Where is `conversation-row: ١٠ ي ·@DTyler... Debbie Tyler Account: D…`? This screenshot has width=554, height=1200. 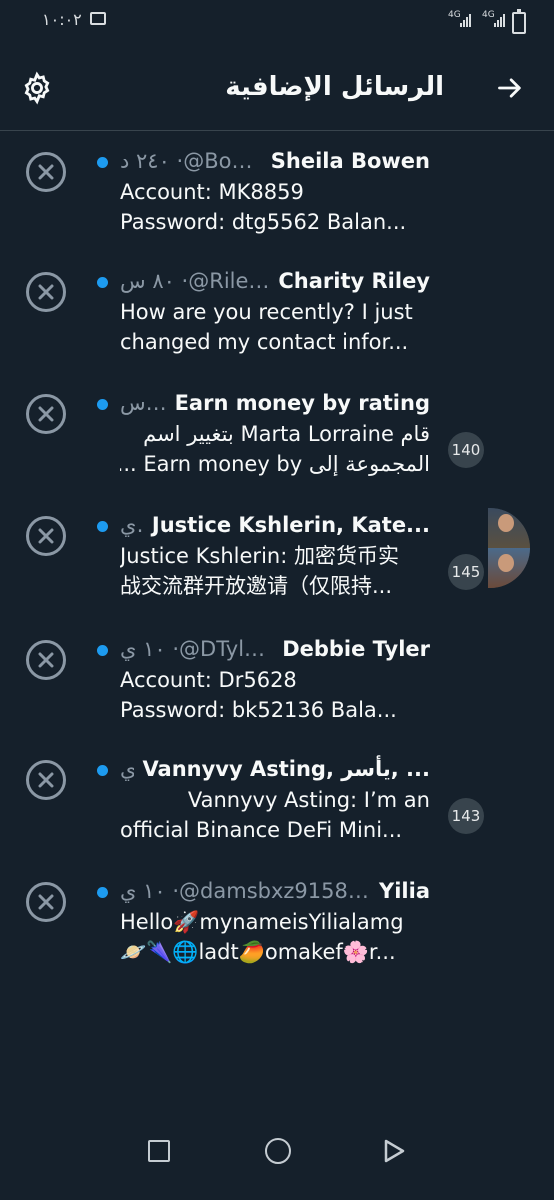 conversation-row: ١٠ ي ·@DTyler... Debbie Tyler Account: D… is located at coordinates (277, 690).